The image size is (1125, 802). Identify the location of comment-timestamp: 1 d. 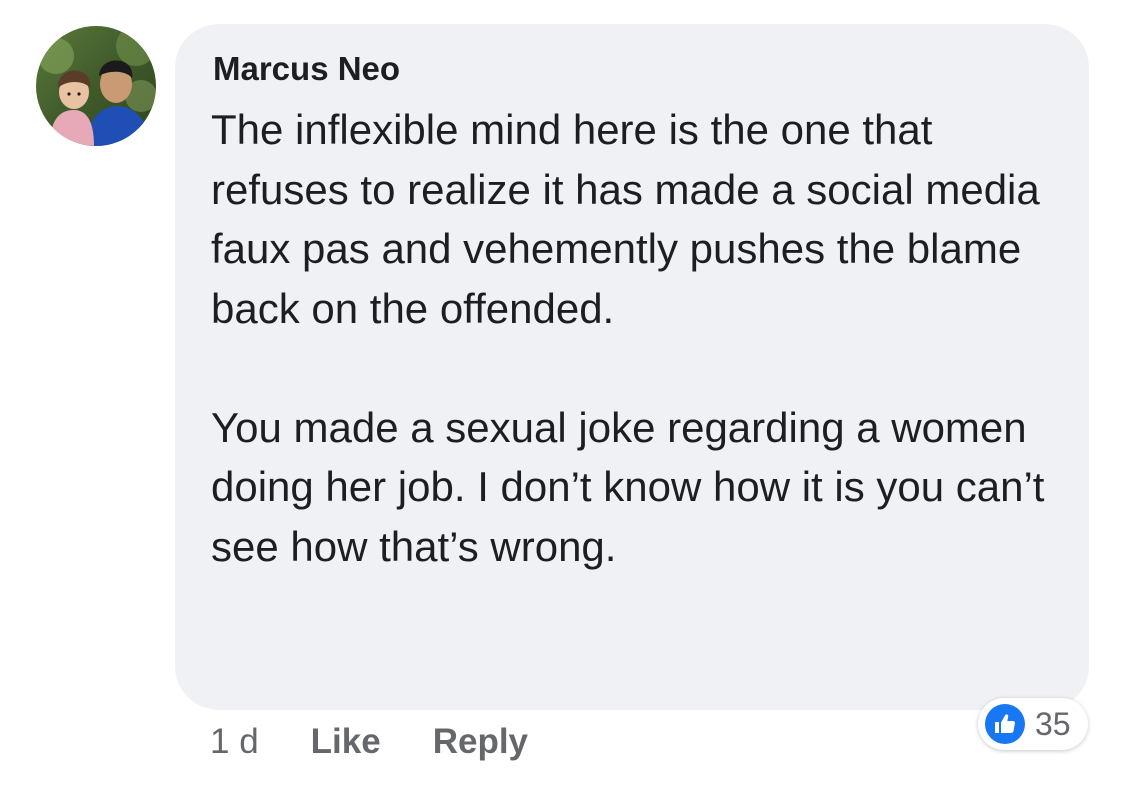
(234, 742).